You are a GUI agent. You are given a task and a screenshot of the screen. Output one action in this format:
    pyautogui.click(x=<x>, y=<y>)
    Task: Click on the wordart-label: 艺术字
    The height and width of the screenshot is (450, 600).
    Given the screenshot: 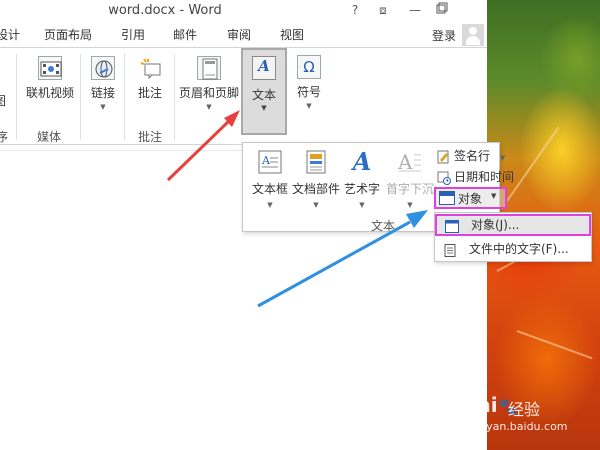 What is the action you would take?
    pyautogui.click(x=361, y=189)
    